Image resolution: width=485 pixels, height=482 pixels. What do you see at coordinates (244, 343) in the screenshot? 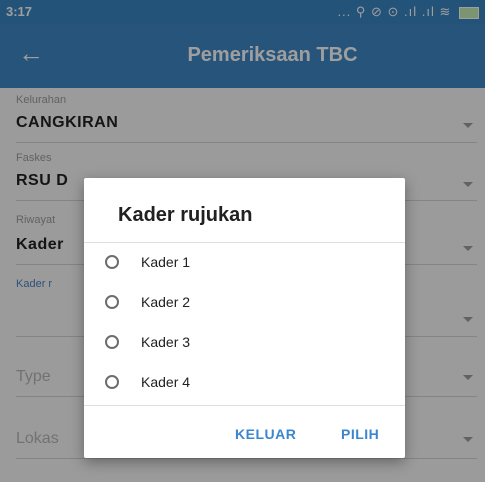
I see `option-kader-3: Kader 3` at bounding box center [244, 343].